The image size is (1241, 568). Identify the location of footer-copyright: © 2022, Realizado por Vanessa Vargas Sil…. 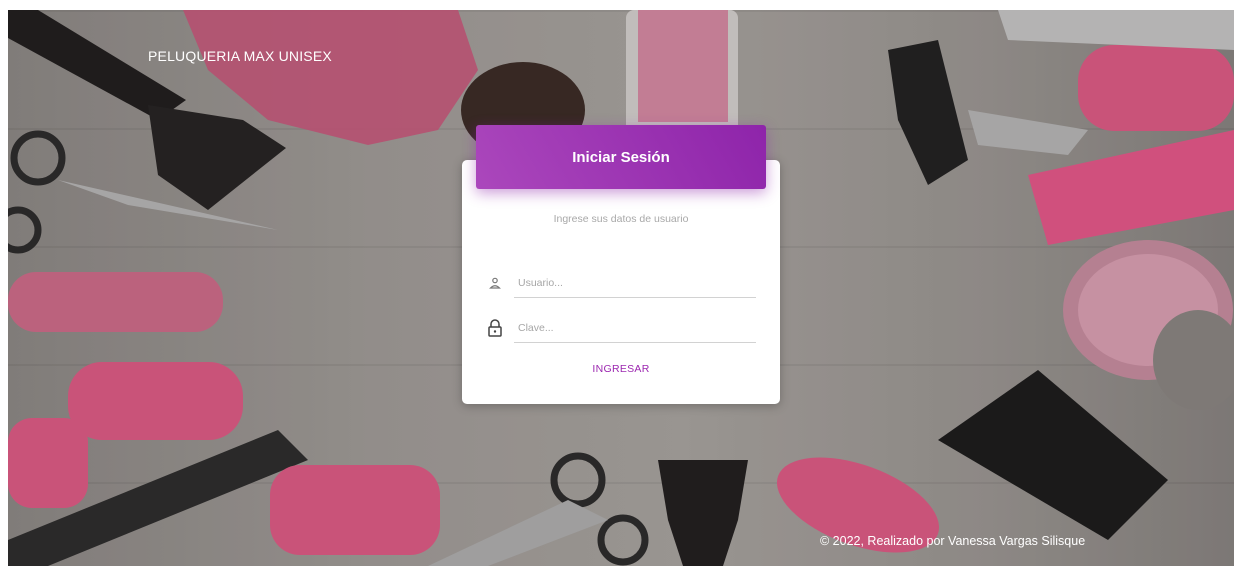
(953, 541).